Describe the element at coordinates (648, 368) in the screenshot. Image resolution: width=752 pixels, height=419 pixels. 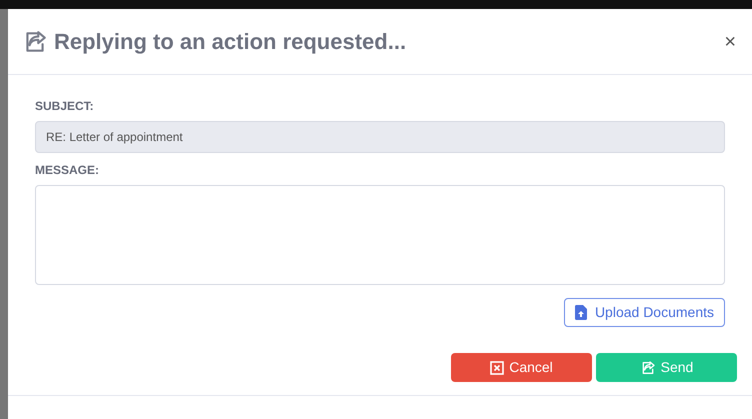
I see `share-icon` at that location.